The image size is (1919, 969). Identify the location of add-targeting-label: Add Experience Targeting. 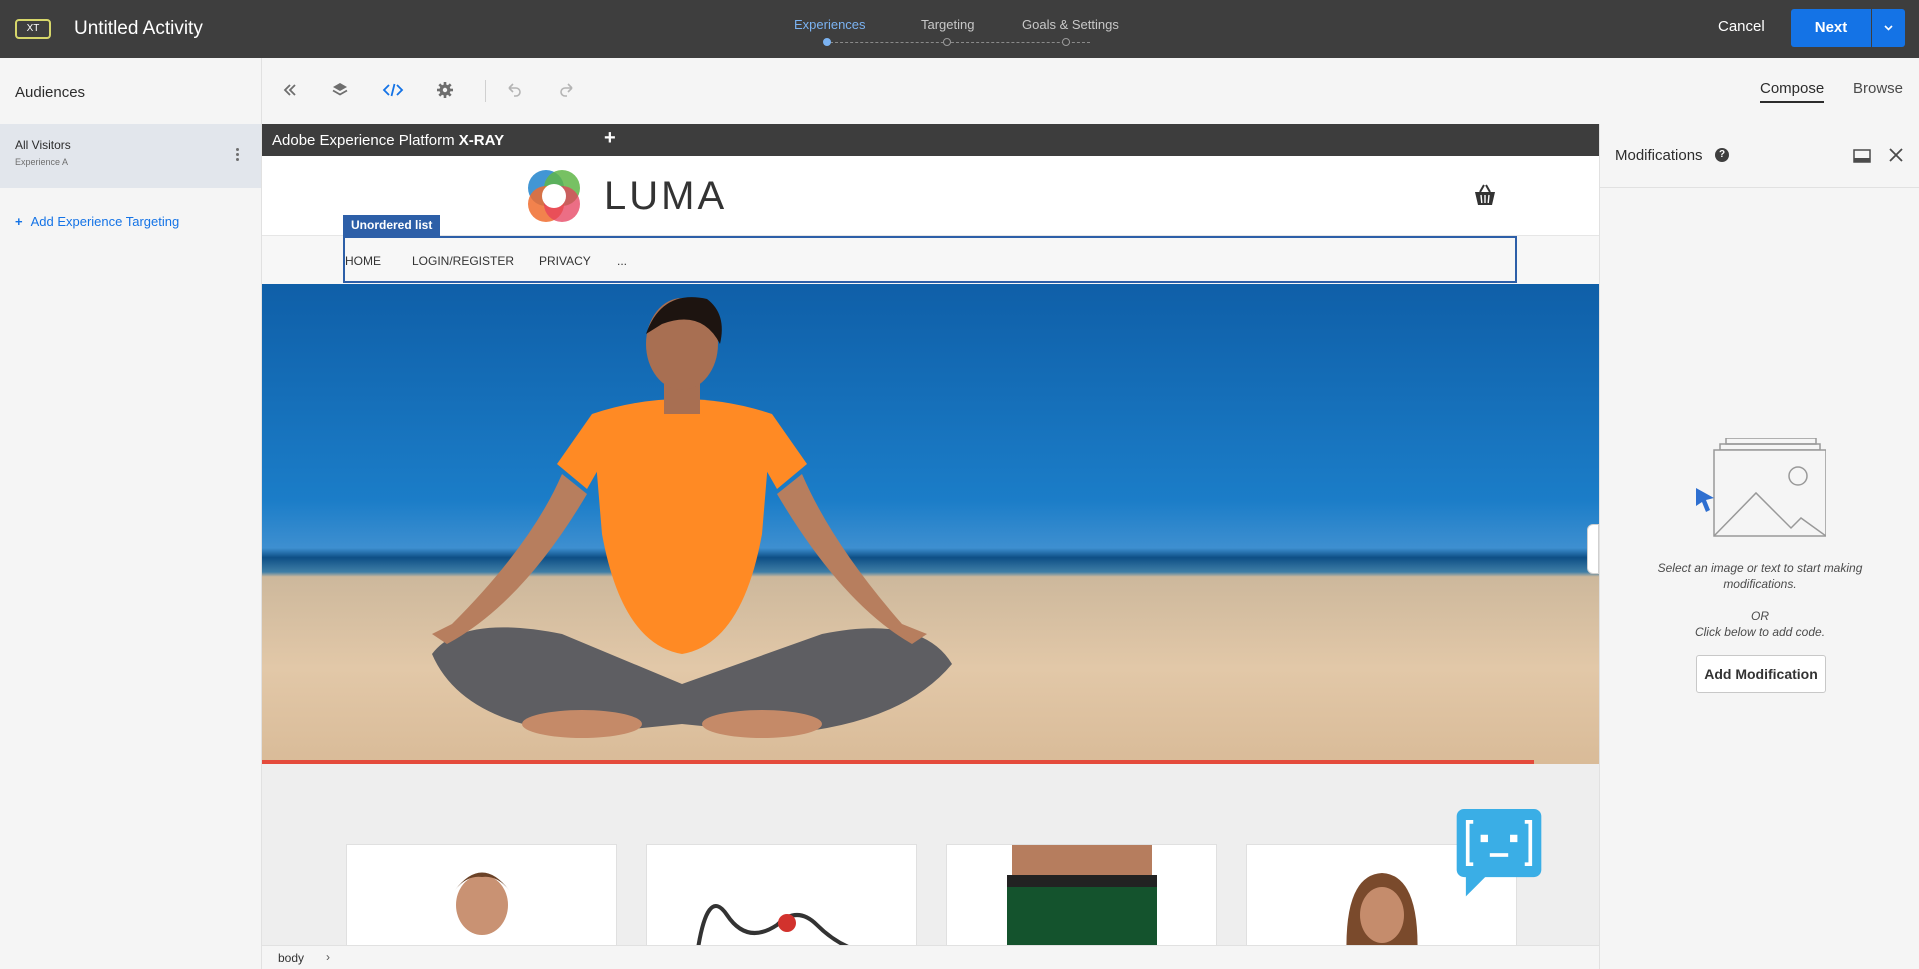
(105, 221).